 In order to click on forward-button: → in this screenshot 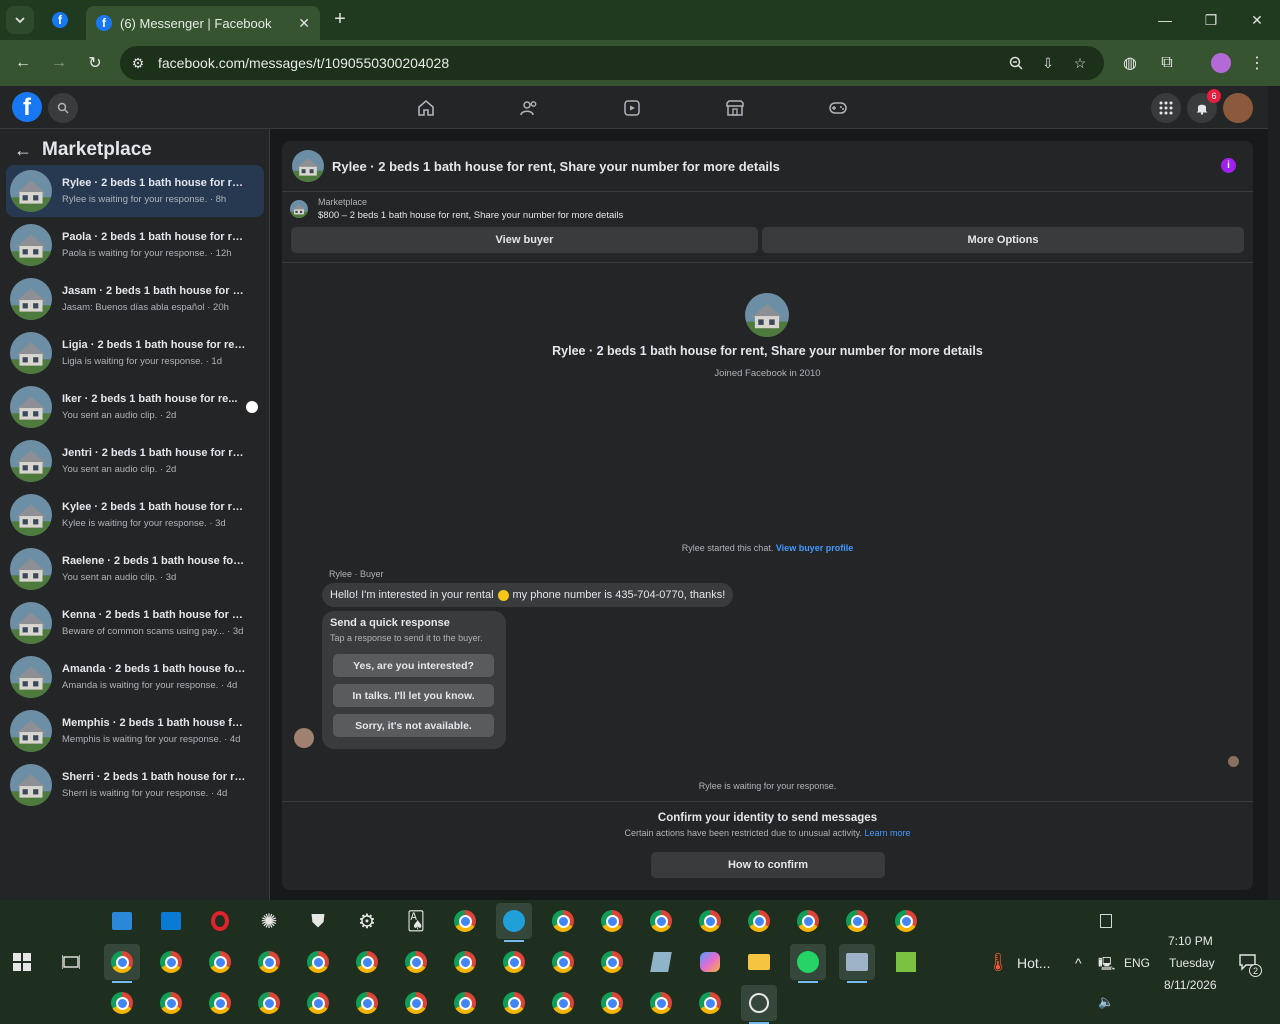, I will do `click(59, 63)`.